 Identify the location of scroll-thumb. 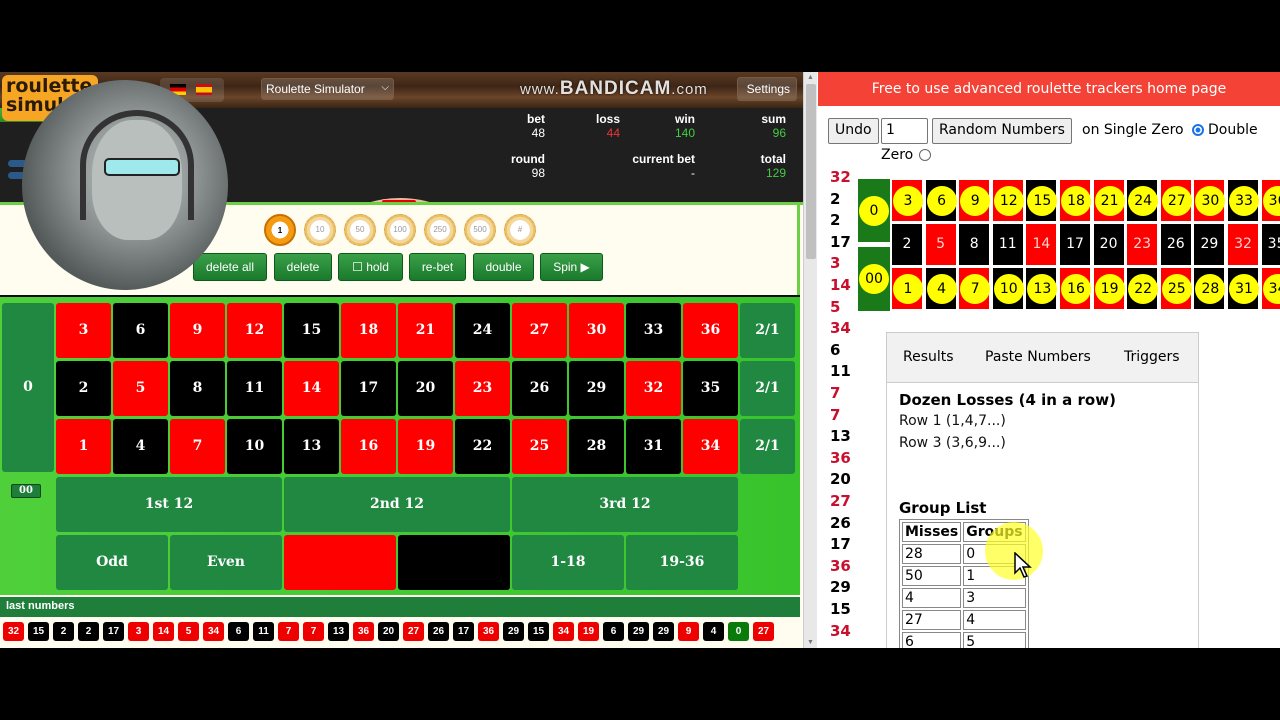
(811, 171).